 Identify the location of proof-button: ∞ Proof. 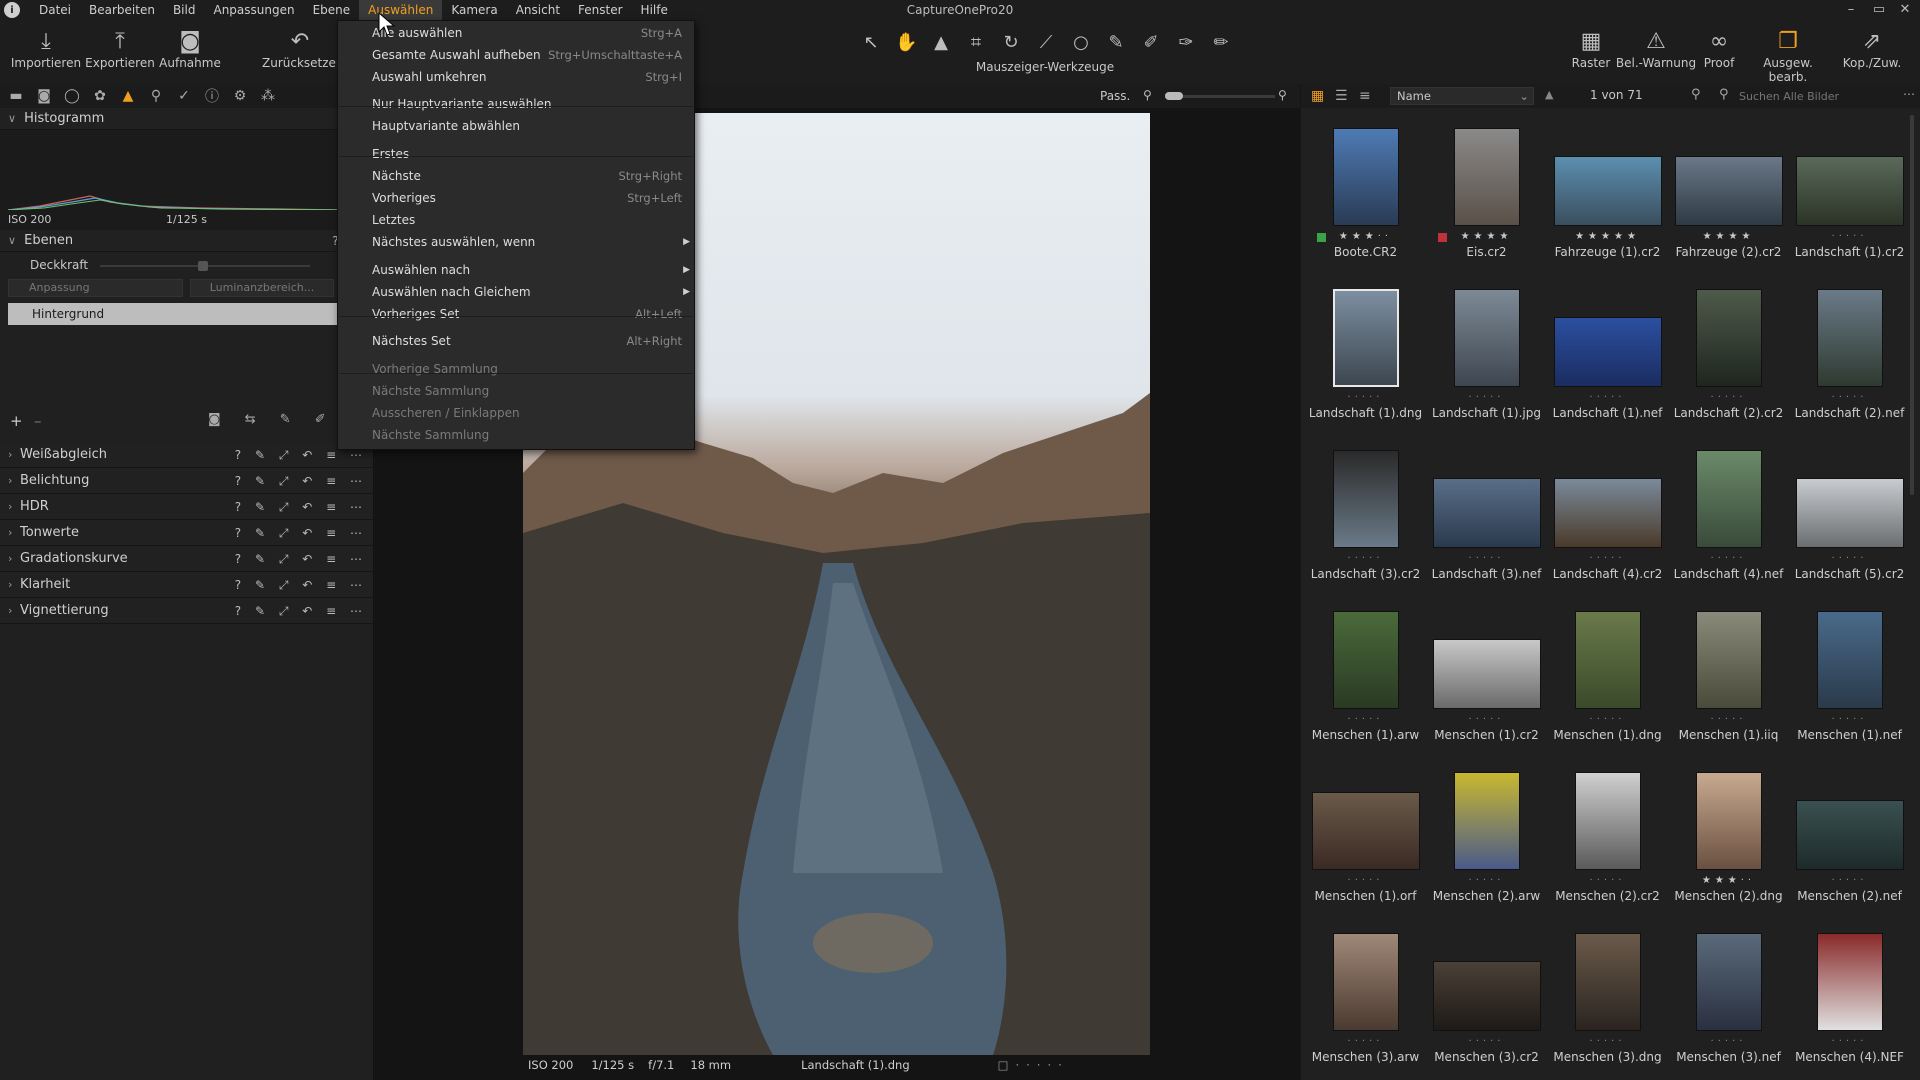
(1719, 49).